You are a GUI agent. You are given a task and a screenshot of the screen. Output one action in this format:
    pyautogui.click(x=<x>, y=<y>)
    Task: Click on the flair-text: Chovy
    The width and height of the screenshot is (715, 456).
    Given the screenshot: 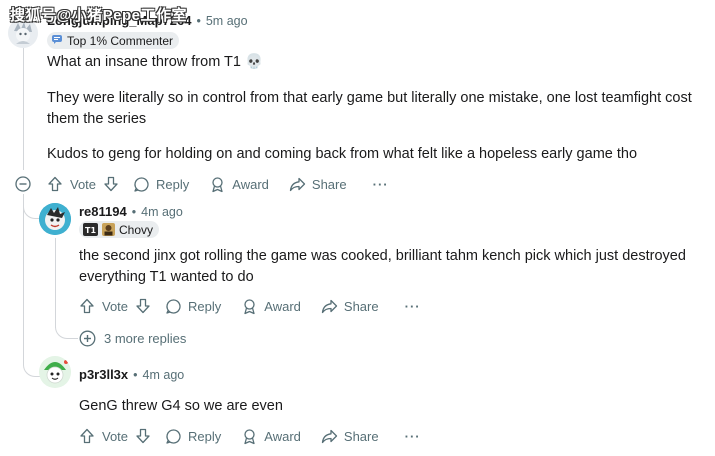 What is the action you would take?
    pyautogui.click(x=136, y=229)
    